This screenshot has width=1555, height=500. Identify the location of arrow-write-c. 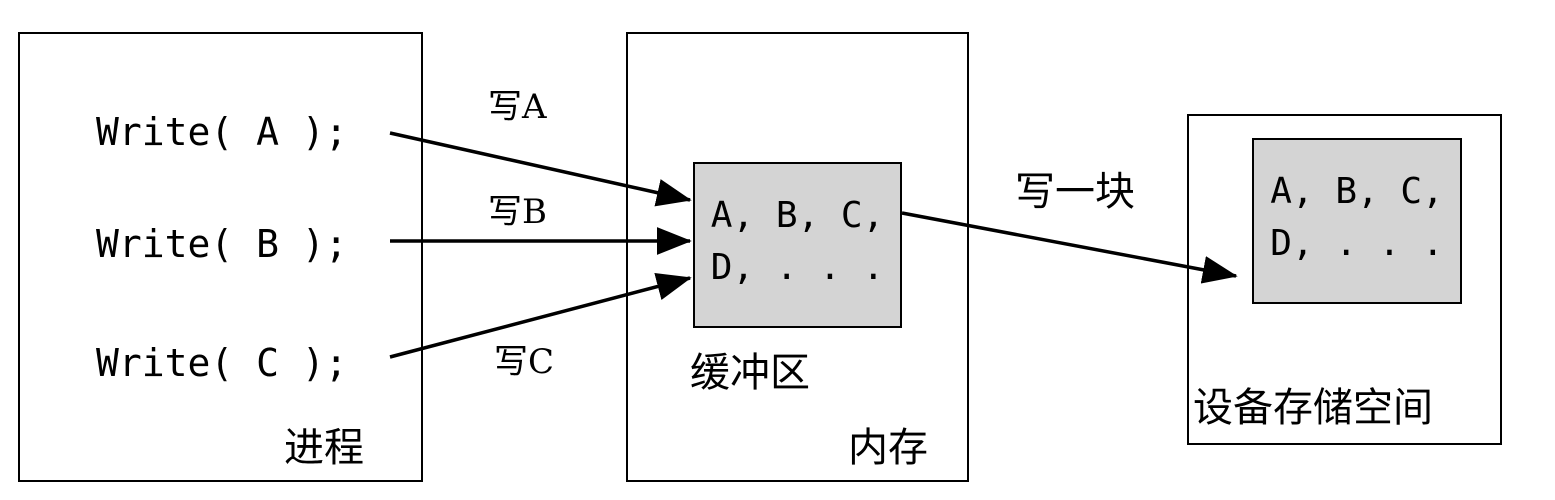
(540, 315).